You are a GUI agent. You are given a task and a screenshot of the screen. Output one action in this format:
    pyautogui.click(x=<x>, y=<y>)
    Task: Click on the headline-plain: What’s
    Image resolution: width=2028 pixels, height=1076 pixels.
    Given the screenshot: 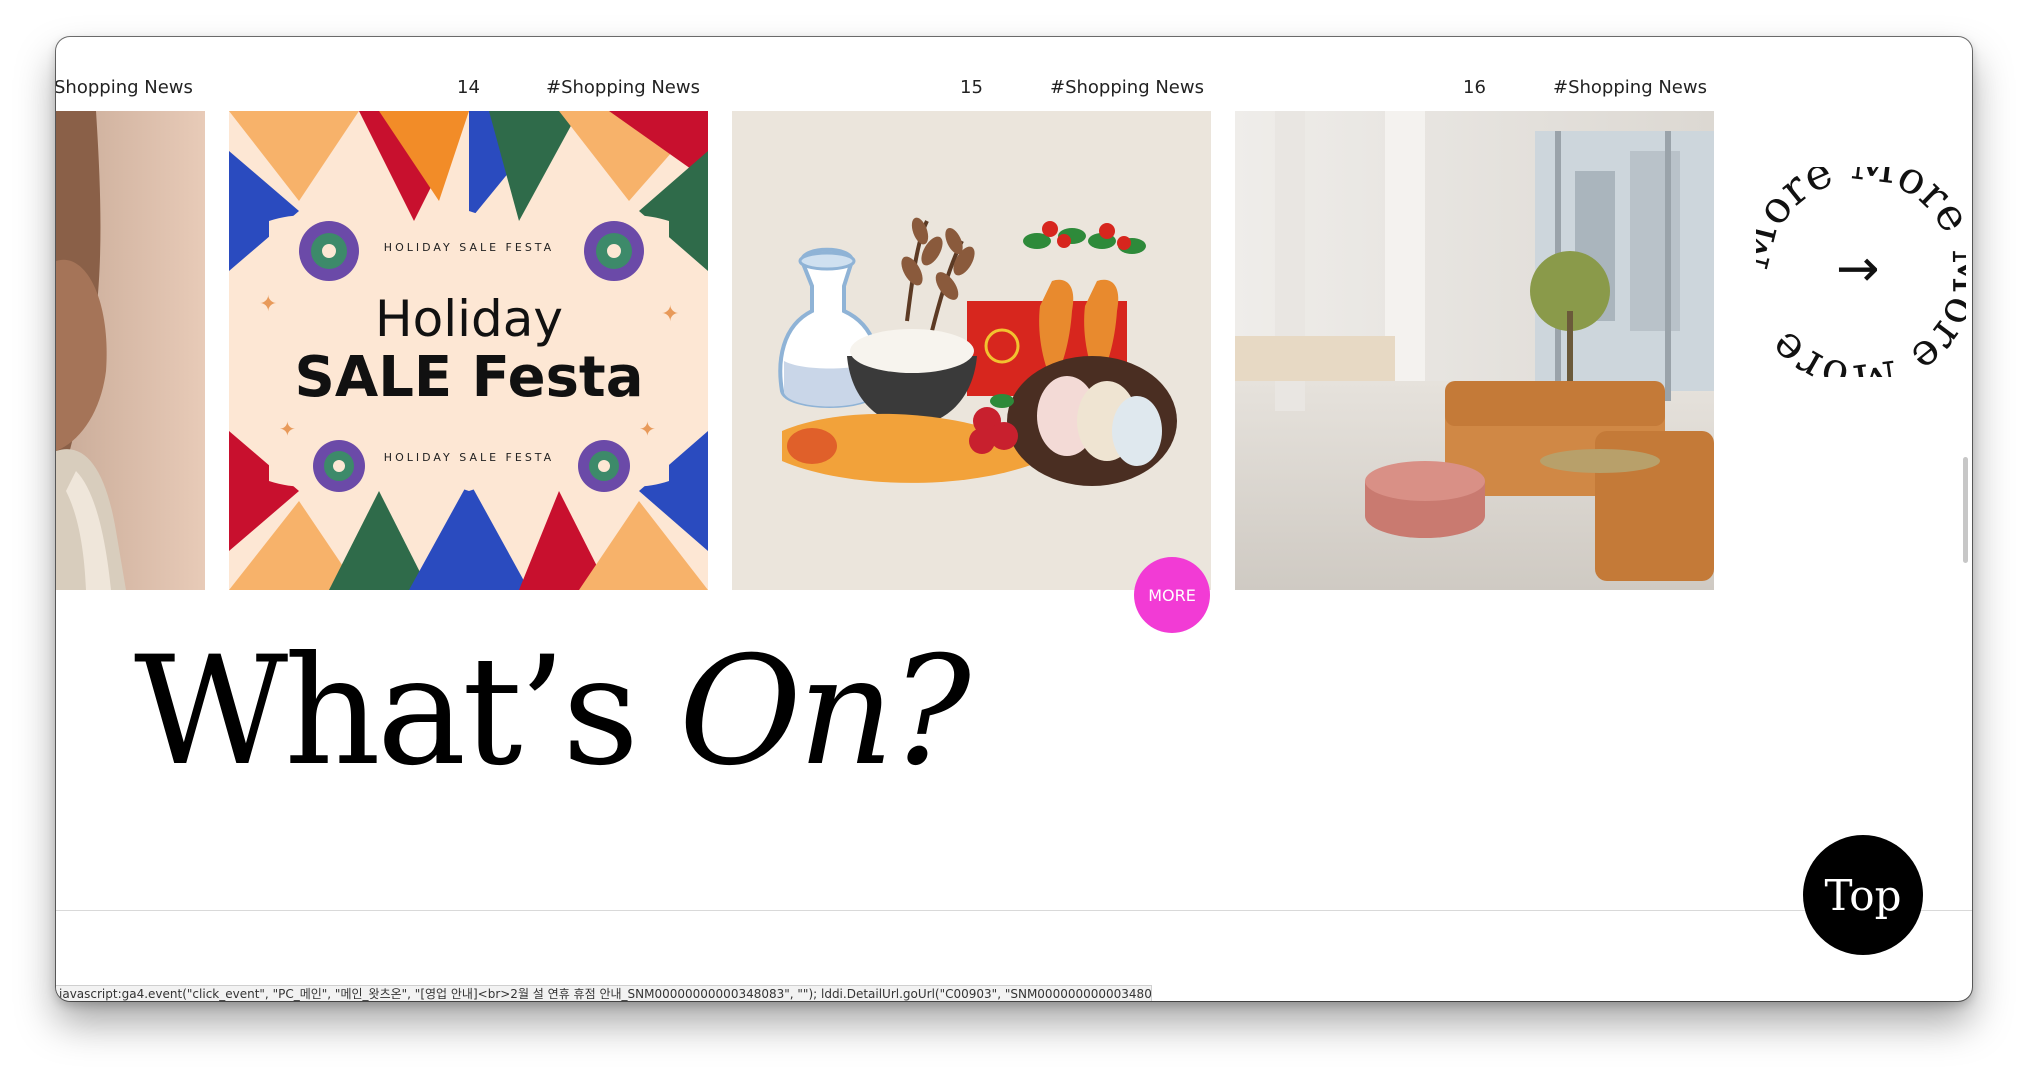 What is the action you would take?
    pyautogui.click(x=406, y=712)
    